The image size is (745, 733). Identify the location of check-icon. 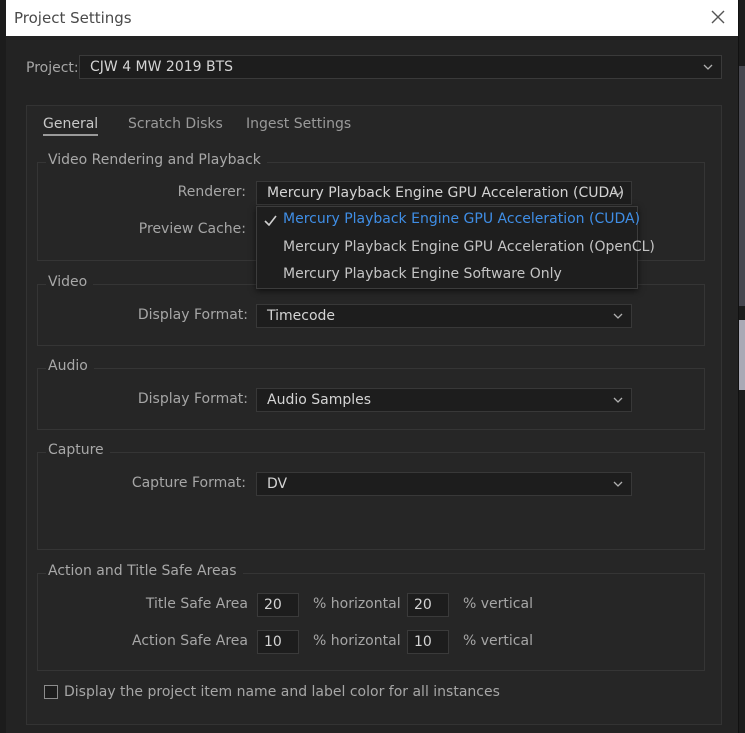
(270, 220).